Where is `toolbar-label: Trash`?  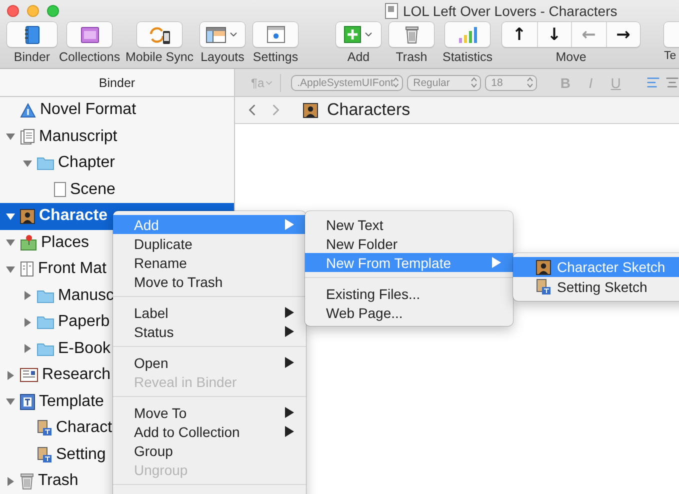 toolbar-label: Trash is located at coordinates (412, 57).